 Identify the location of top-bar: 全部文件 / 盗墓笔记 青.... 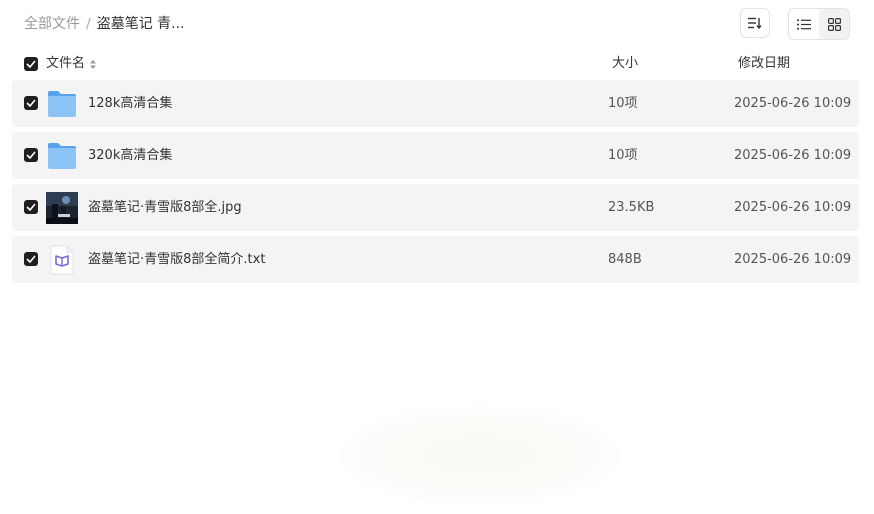
(437, 24).